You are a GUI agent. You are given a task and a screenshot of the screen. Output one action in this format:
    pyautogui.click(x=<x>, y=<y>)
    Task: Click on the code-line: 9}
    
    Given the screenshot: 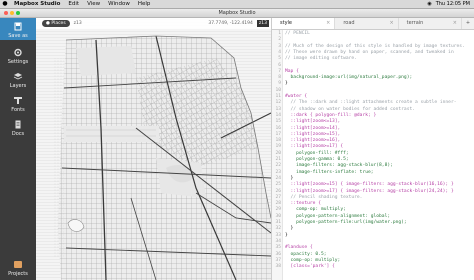 What is the action you would take?
    pyautogui.click(x=373, y=84)
    